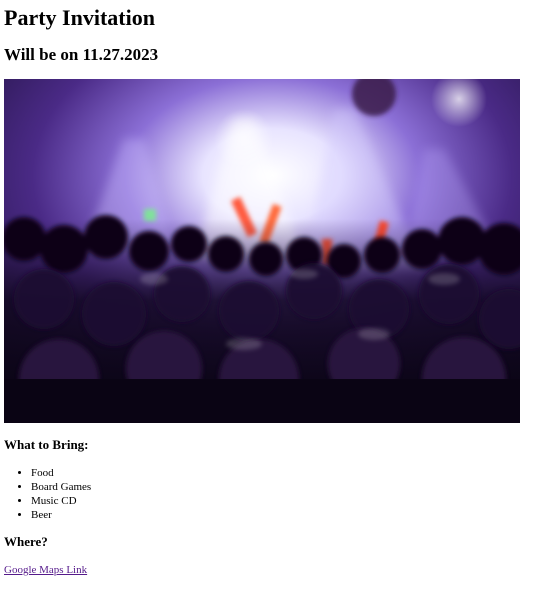 The width and height of the screenshot is (546, 603). Describe the element at coordinates (81, 54) in the screenshot. I see `event-date-heading: Will be on 11.27.2023` at that location.